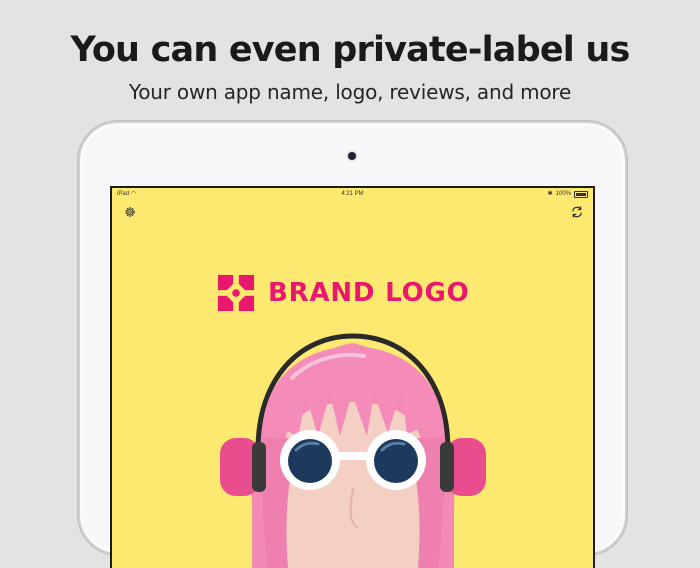 This screenshot has height=568, width=700. I want to click on status-bar: iPad ◠ 4:21 PM ✱ 100%, so click(352, 194).